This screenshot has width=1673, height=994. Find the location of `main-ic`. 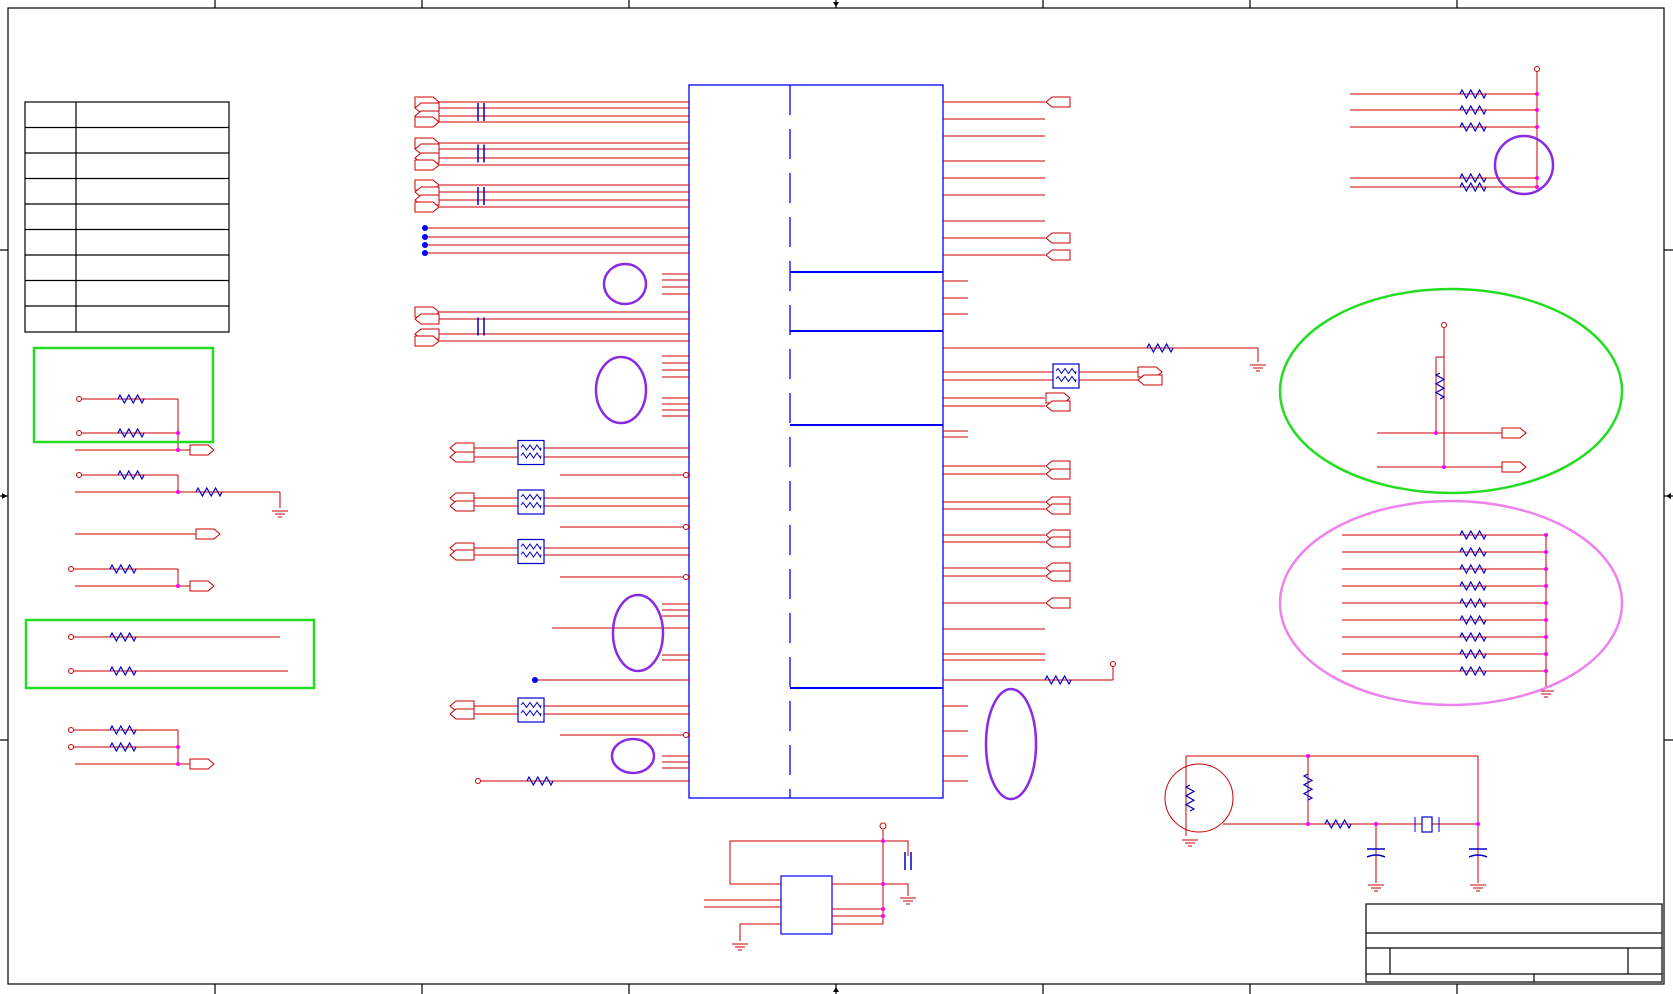

main-ic is located at coordinates (816, 441).